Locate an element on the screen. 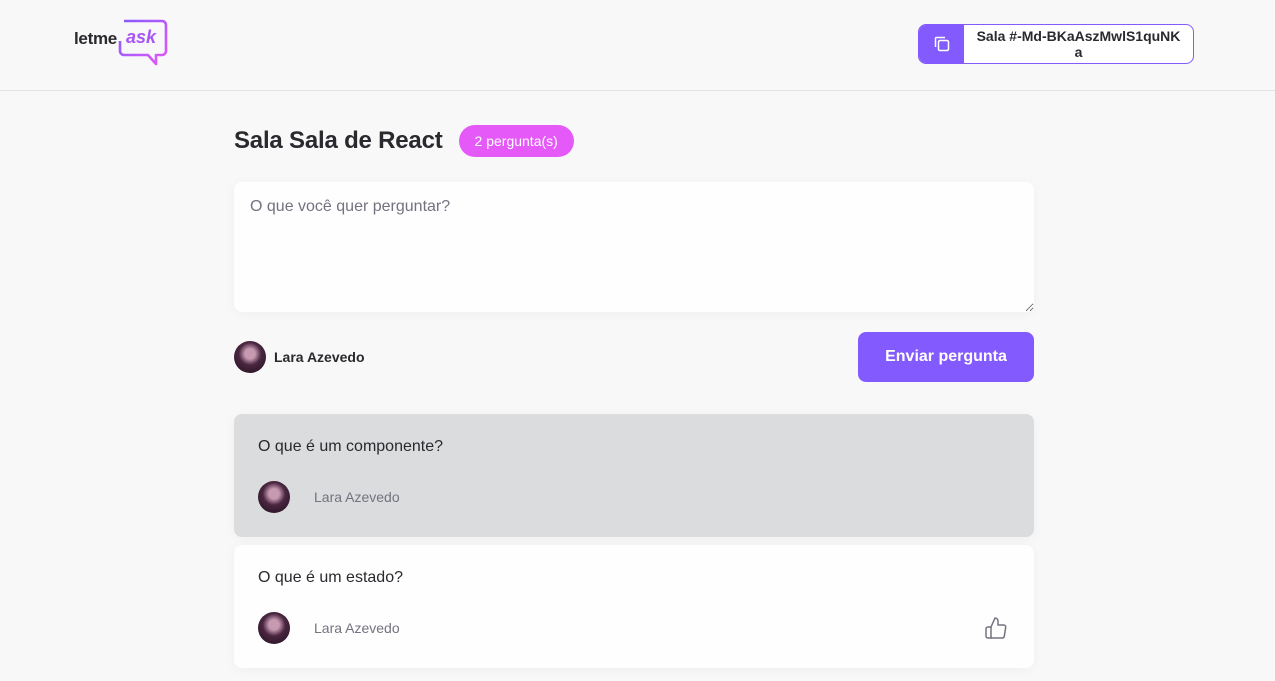 This screenshot has height=681, width=1275. logo-ask-text: ask is located at coordinates (141, 37).